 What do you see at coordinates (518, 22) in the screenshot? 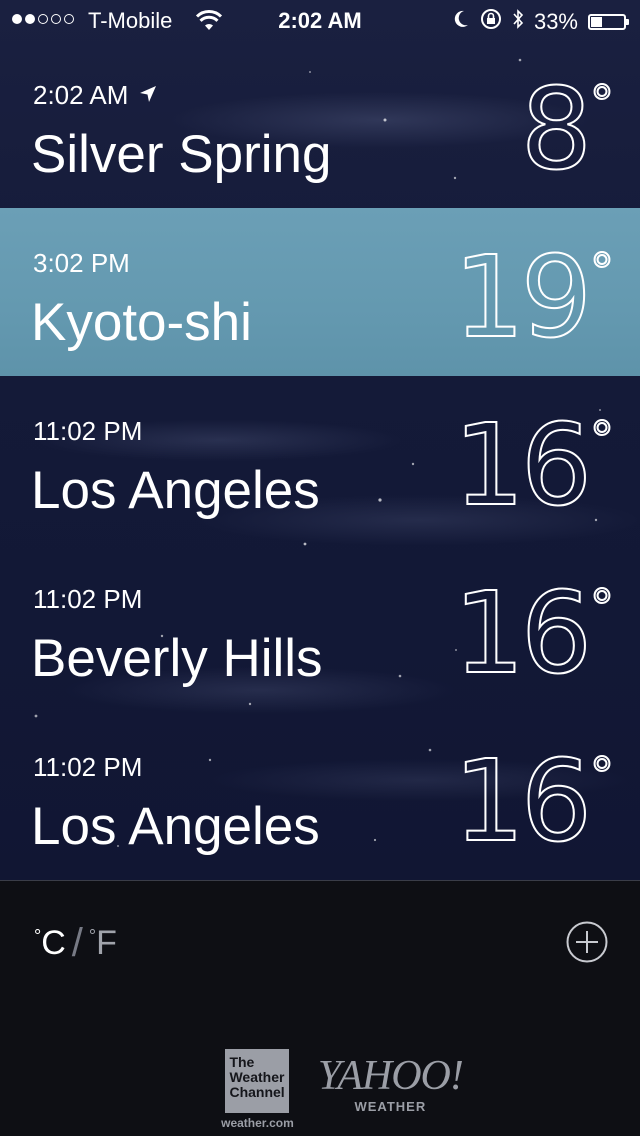
I see `bluetooth-icon` at bounding box center [518, 22].